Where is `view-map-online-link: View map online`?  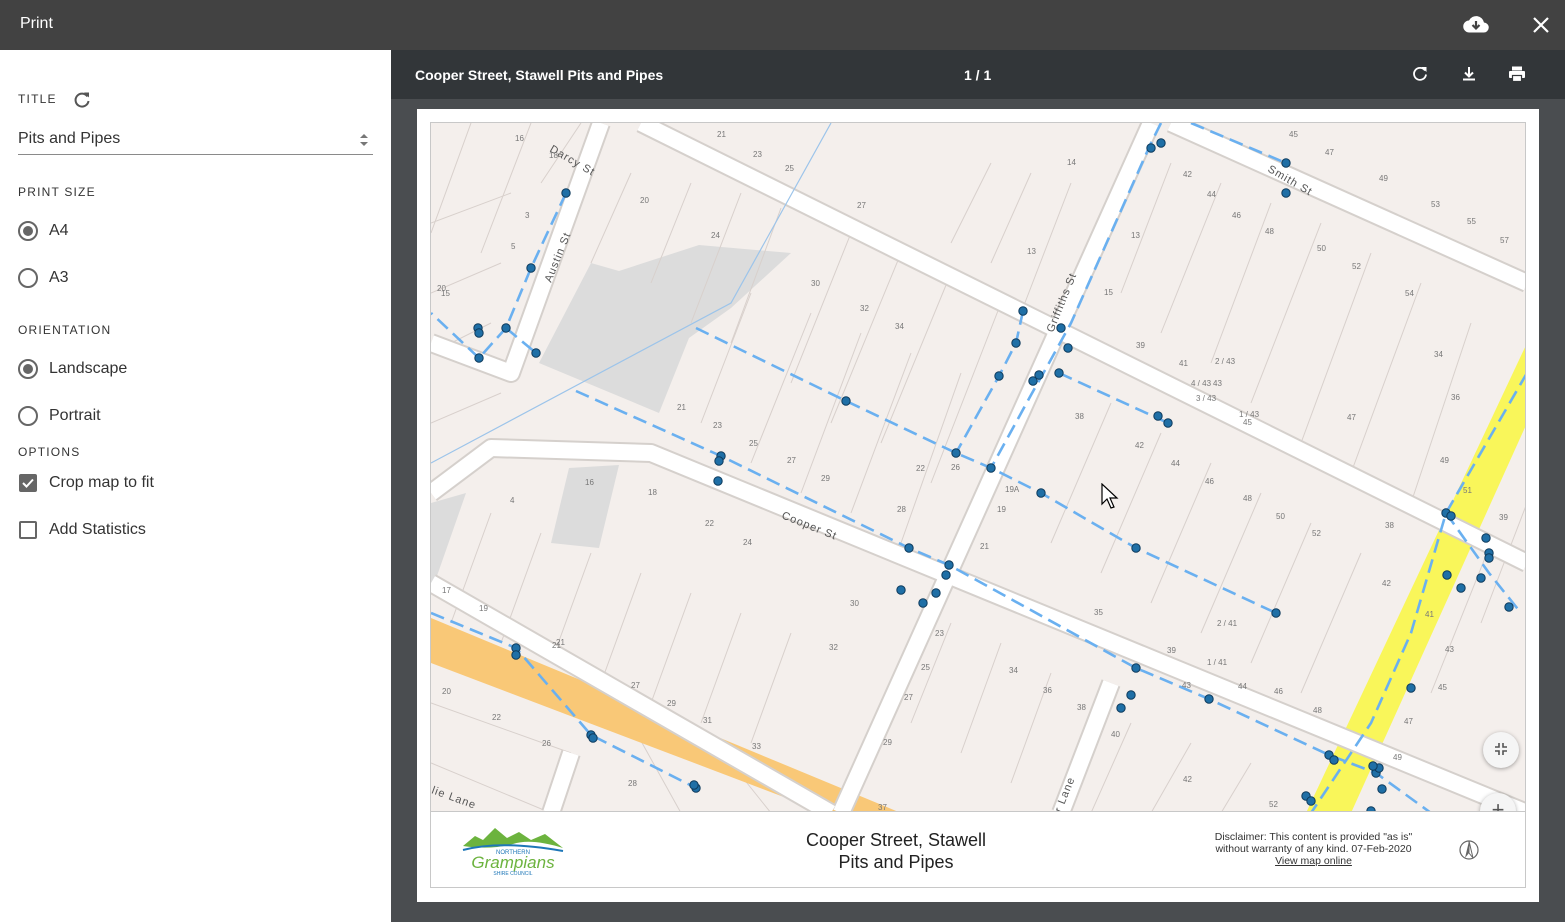
view-map-online-link: View map online is located at coordinates (1313, 861).